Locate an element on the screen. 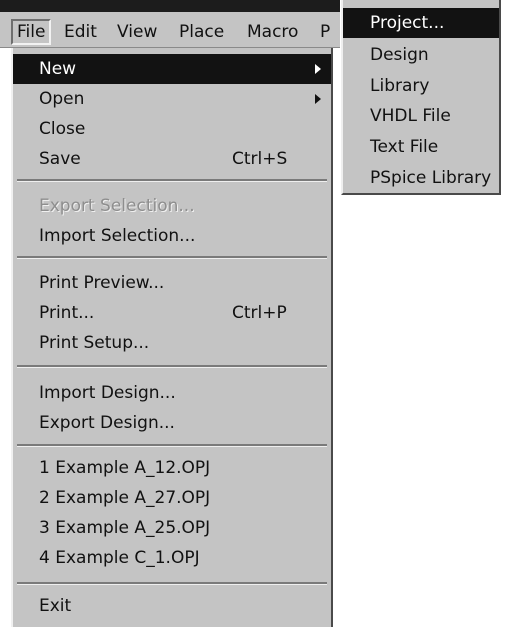 Image resolution: width=523 pixels, height=627 pixels. menu-view: View is located at coordinates (137, 32).